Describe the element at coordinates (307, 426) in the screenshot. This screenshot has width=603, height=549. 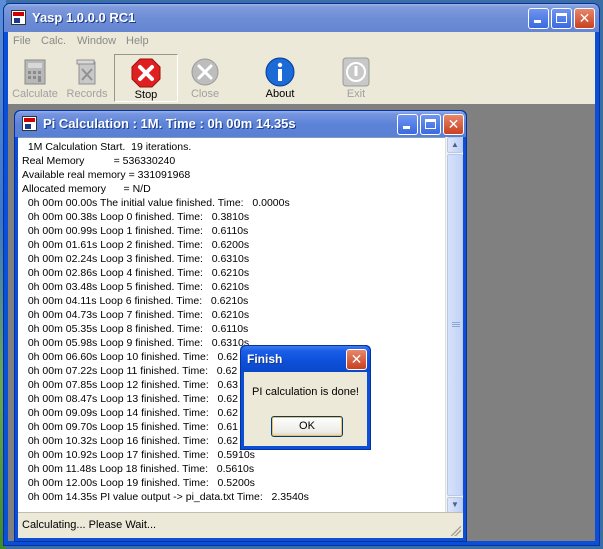
I see `ok-button: OK` at that location.